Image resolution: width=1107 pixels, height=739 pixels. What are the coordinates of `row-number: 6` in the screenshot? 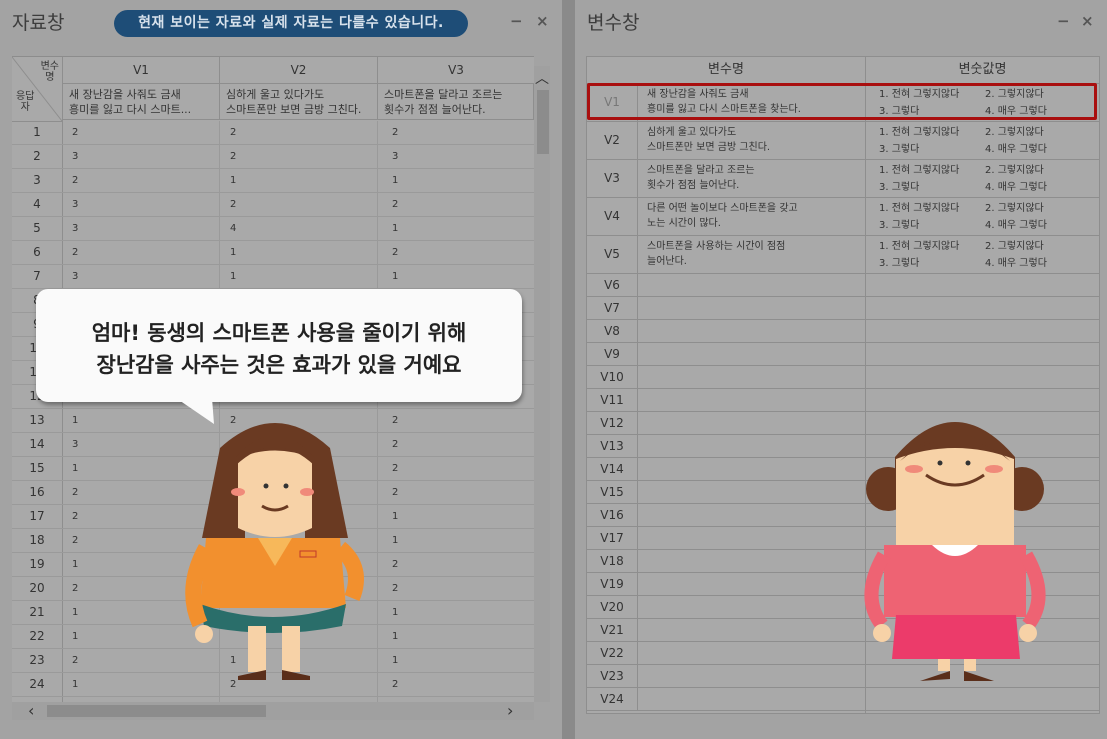 It's located at (37, 252).